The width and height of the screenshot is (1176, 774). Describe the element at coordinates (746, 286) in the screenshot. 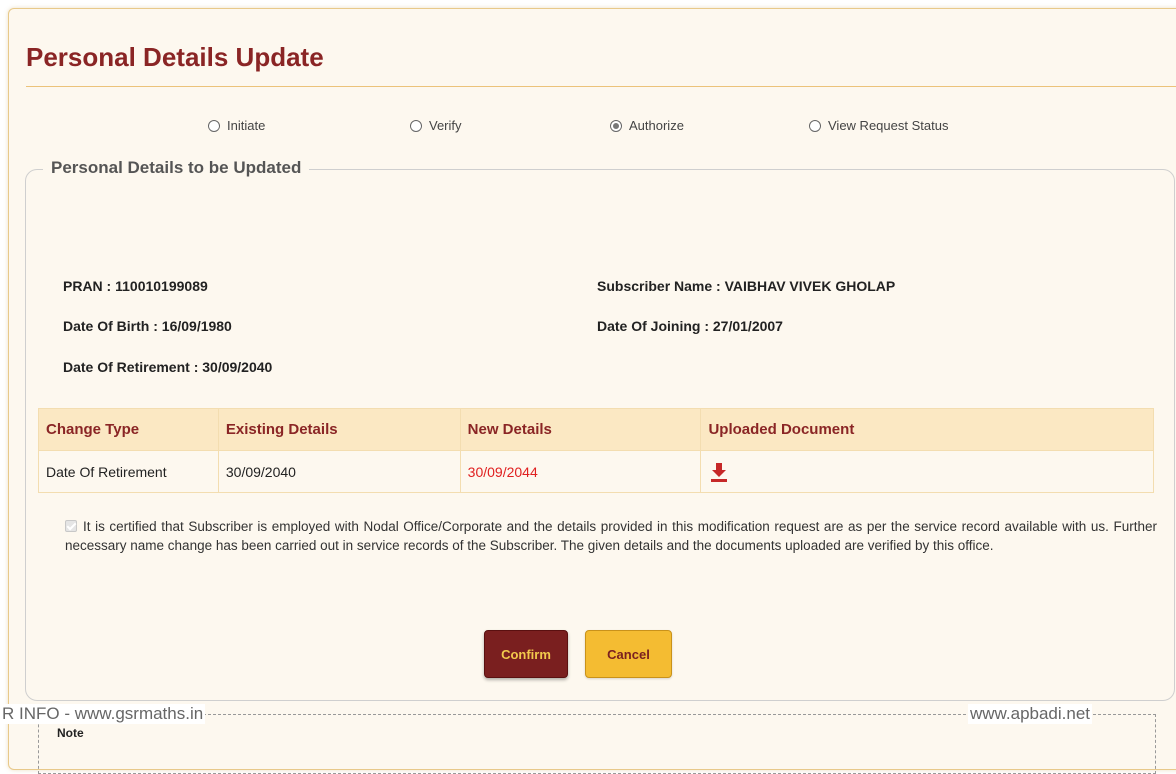

I see `subscriber-name-value: Subscriber Name : VAIBHAV VIVEK GHOLAP` at that location.